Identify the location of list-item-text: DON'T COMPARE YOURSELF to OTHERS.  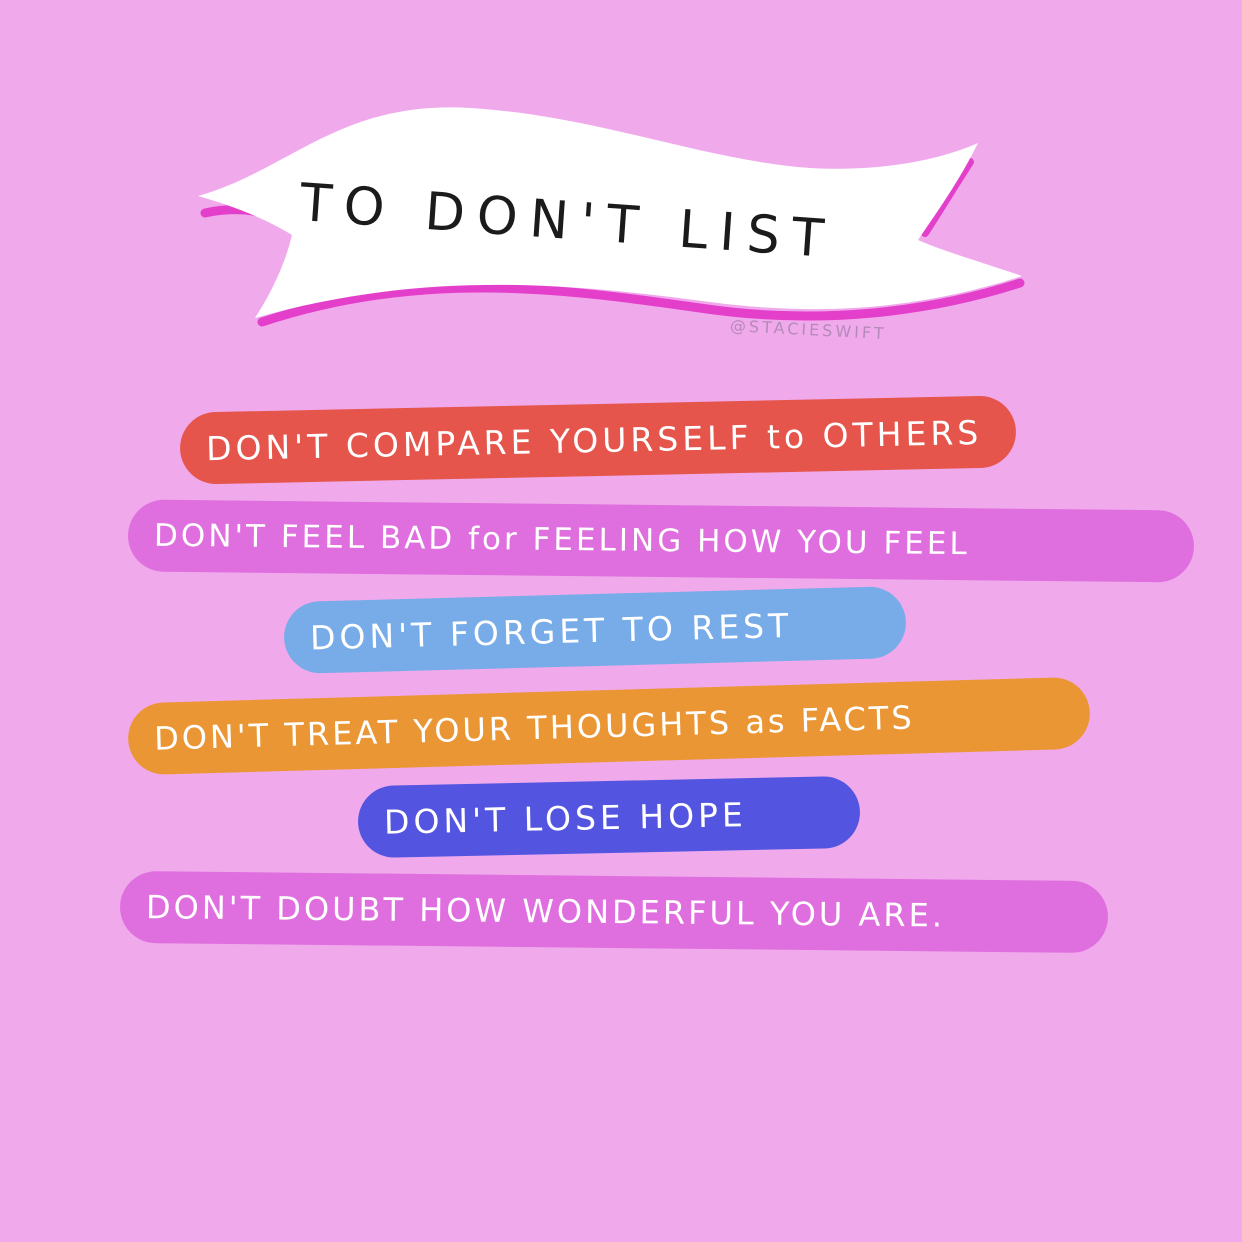
(594, 440).